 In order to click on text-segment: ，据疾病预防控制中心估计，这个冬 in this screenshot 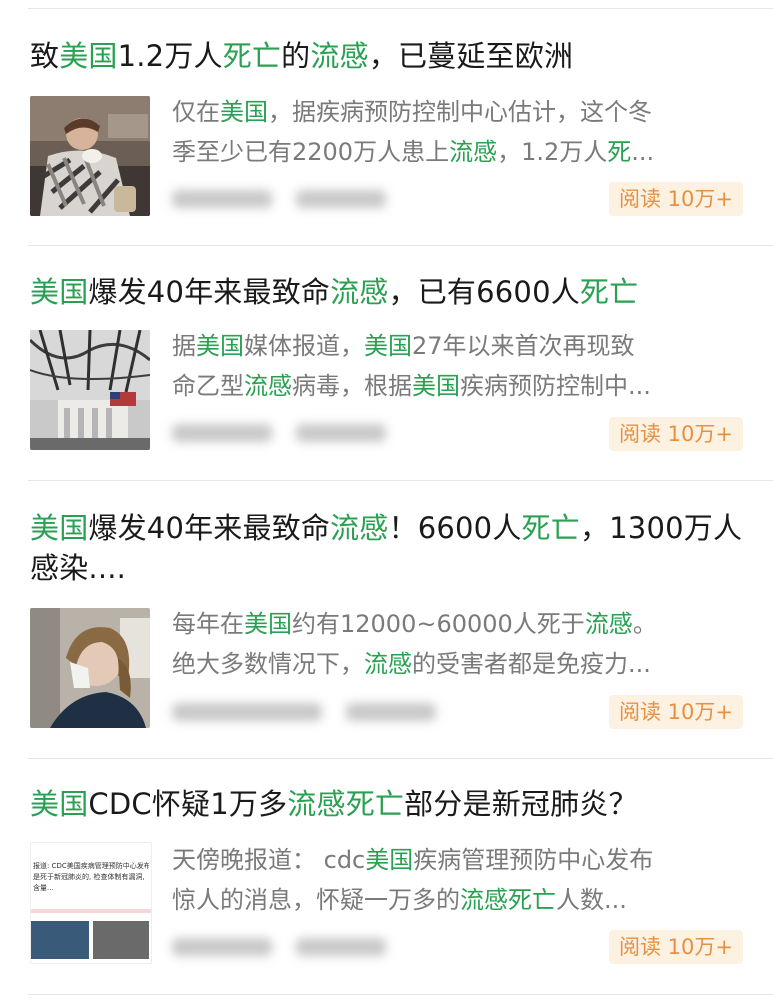, I will do `click(460, 112)`.